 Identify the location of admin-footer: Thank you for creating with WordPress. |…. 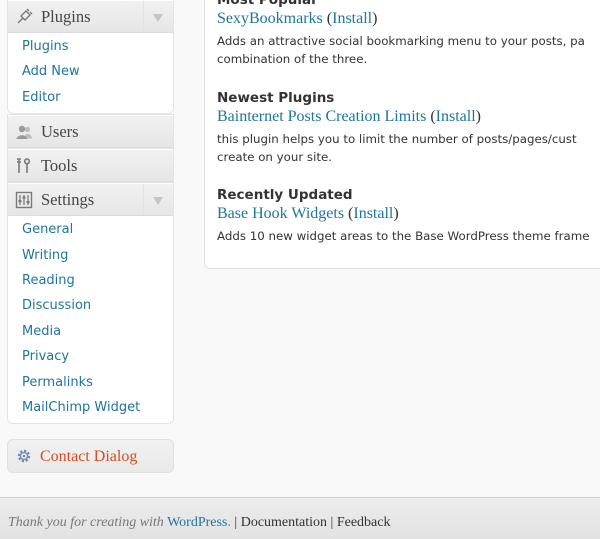
(300, 518).